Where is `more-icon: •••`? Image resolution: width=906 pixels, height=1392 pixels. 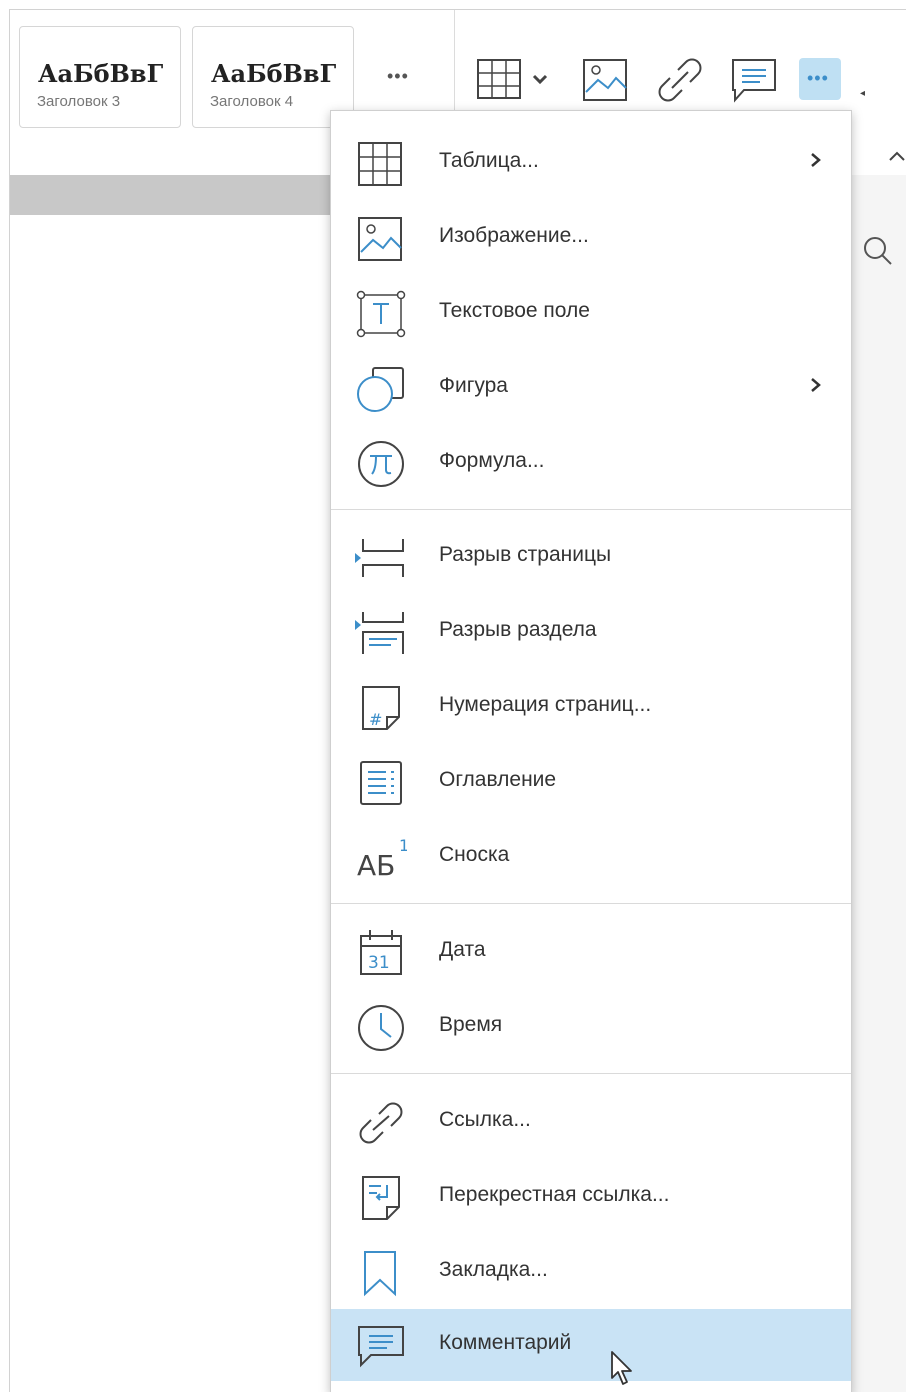
more-icon: ••• is located at coordinates (818, 78).